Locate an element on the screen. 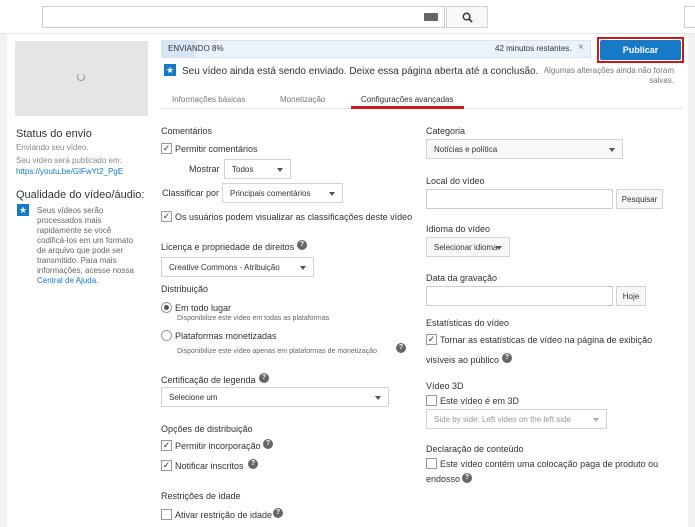  distribution-title: Distribuição is located at coordinates (185, 289).